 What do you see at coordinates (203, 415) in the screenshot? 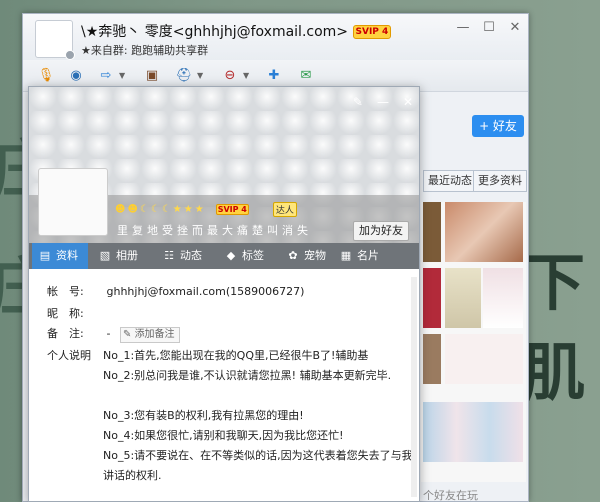
I see `intro-line: No_3:您有装B的权利,我有拉黑您的理由!` at bounding box center [203, 415].